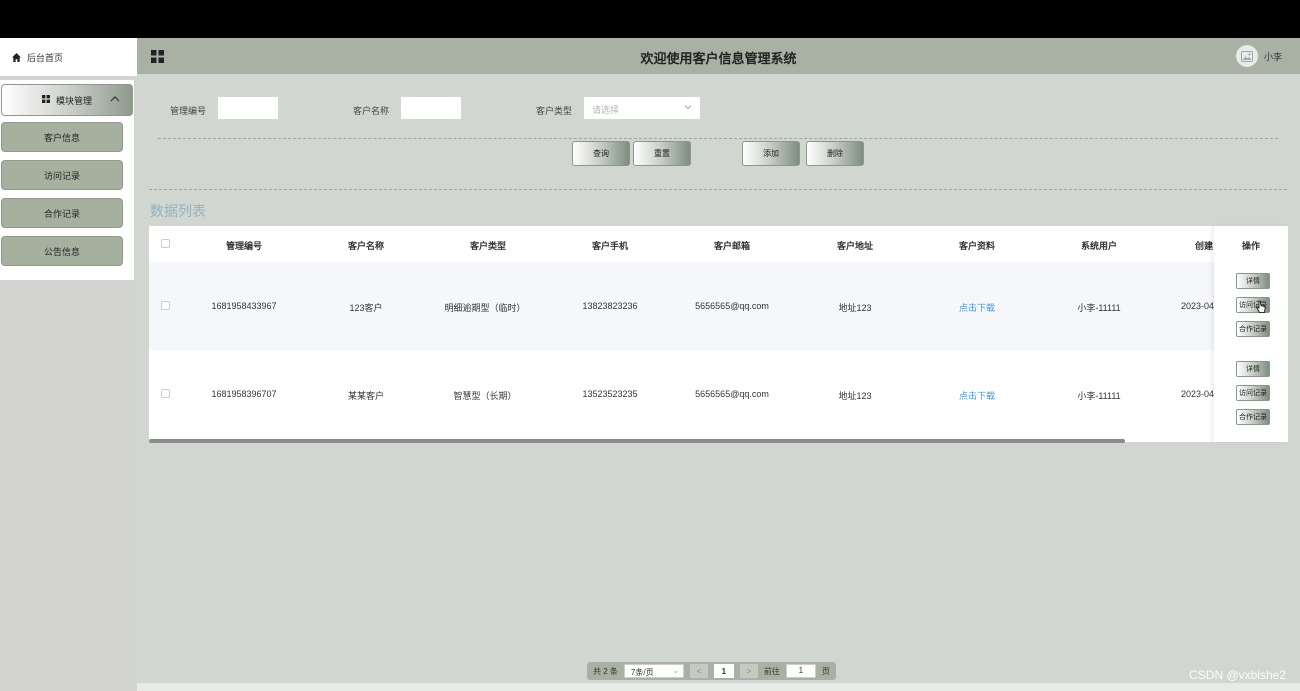 This screenshot has width=1300, height=691. Describe the element at coordinates (650, 19) in the screenshot. I see `window-top-bar` at that location.